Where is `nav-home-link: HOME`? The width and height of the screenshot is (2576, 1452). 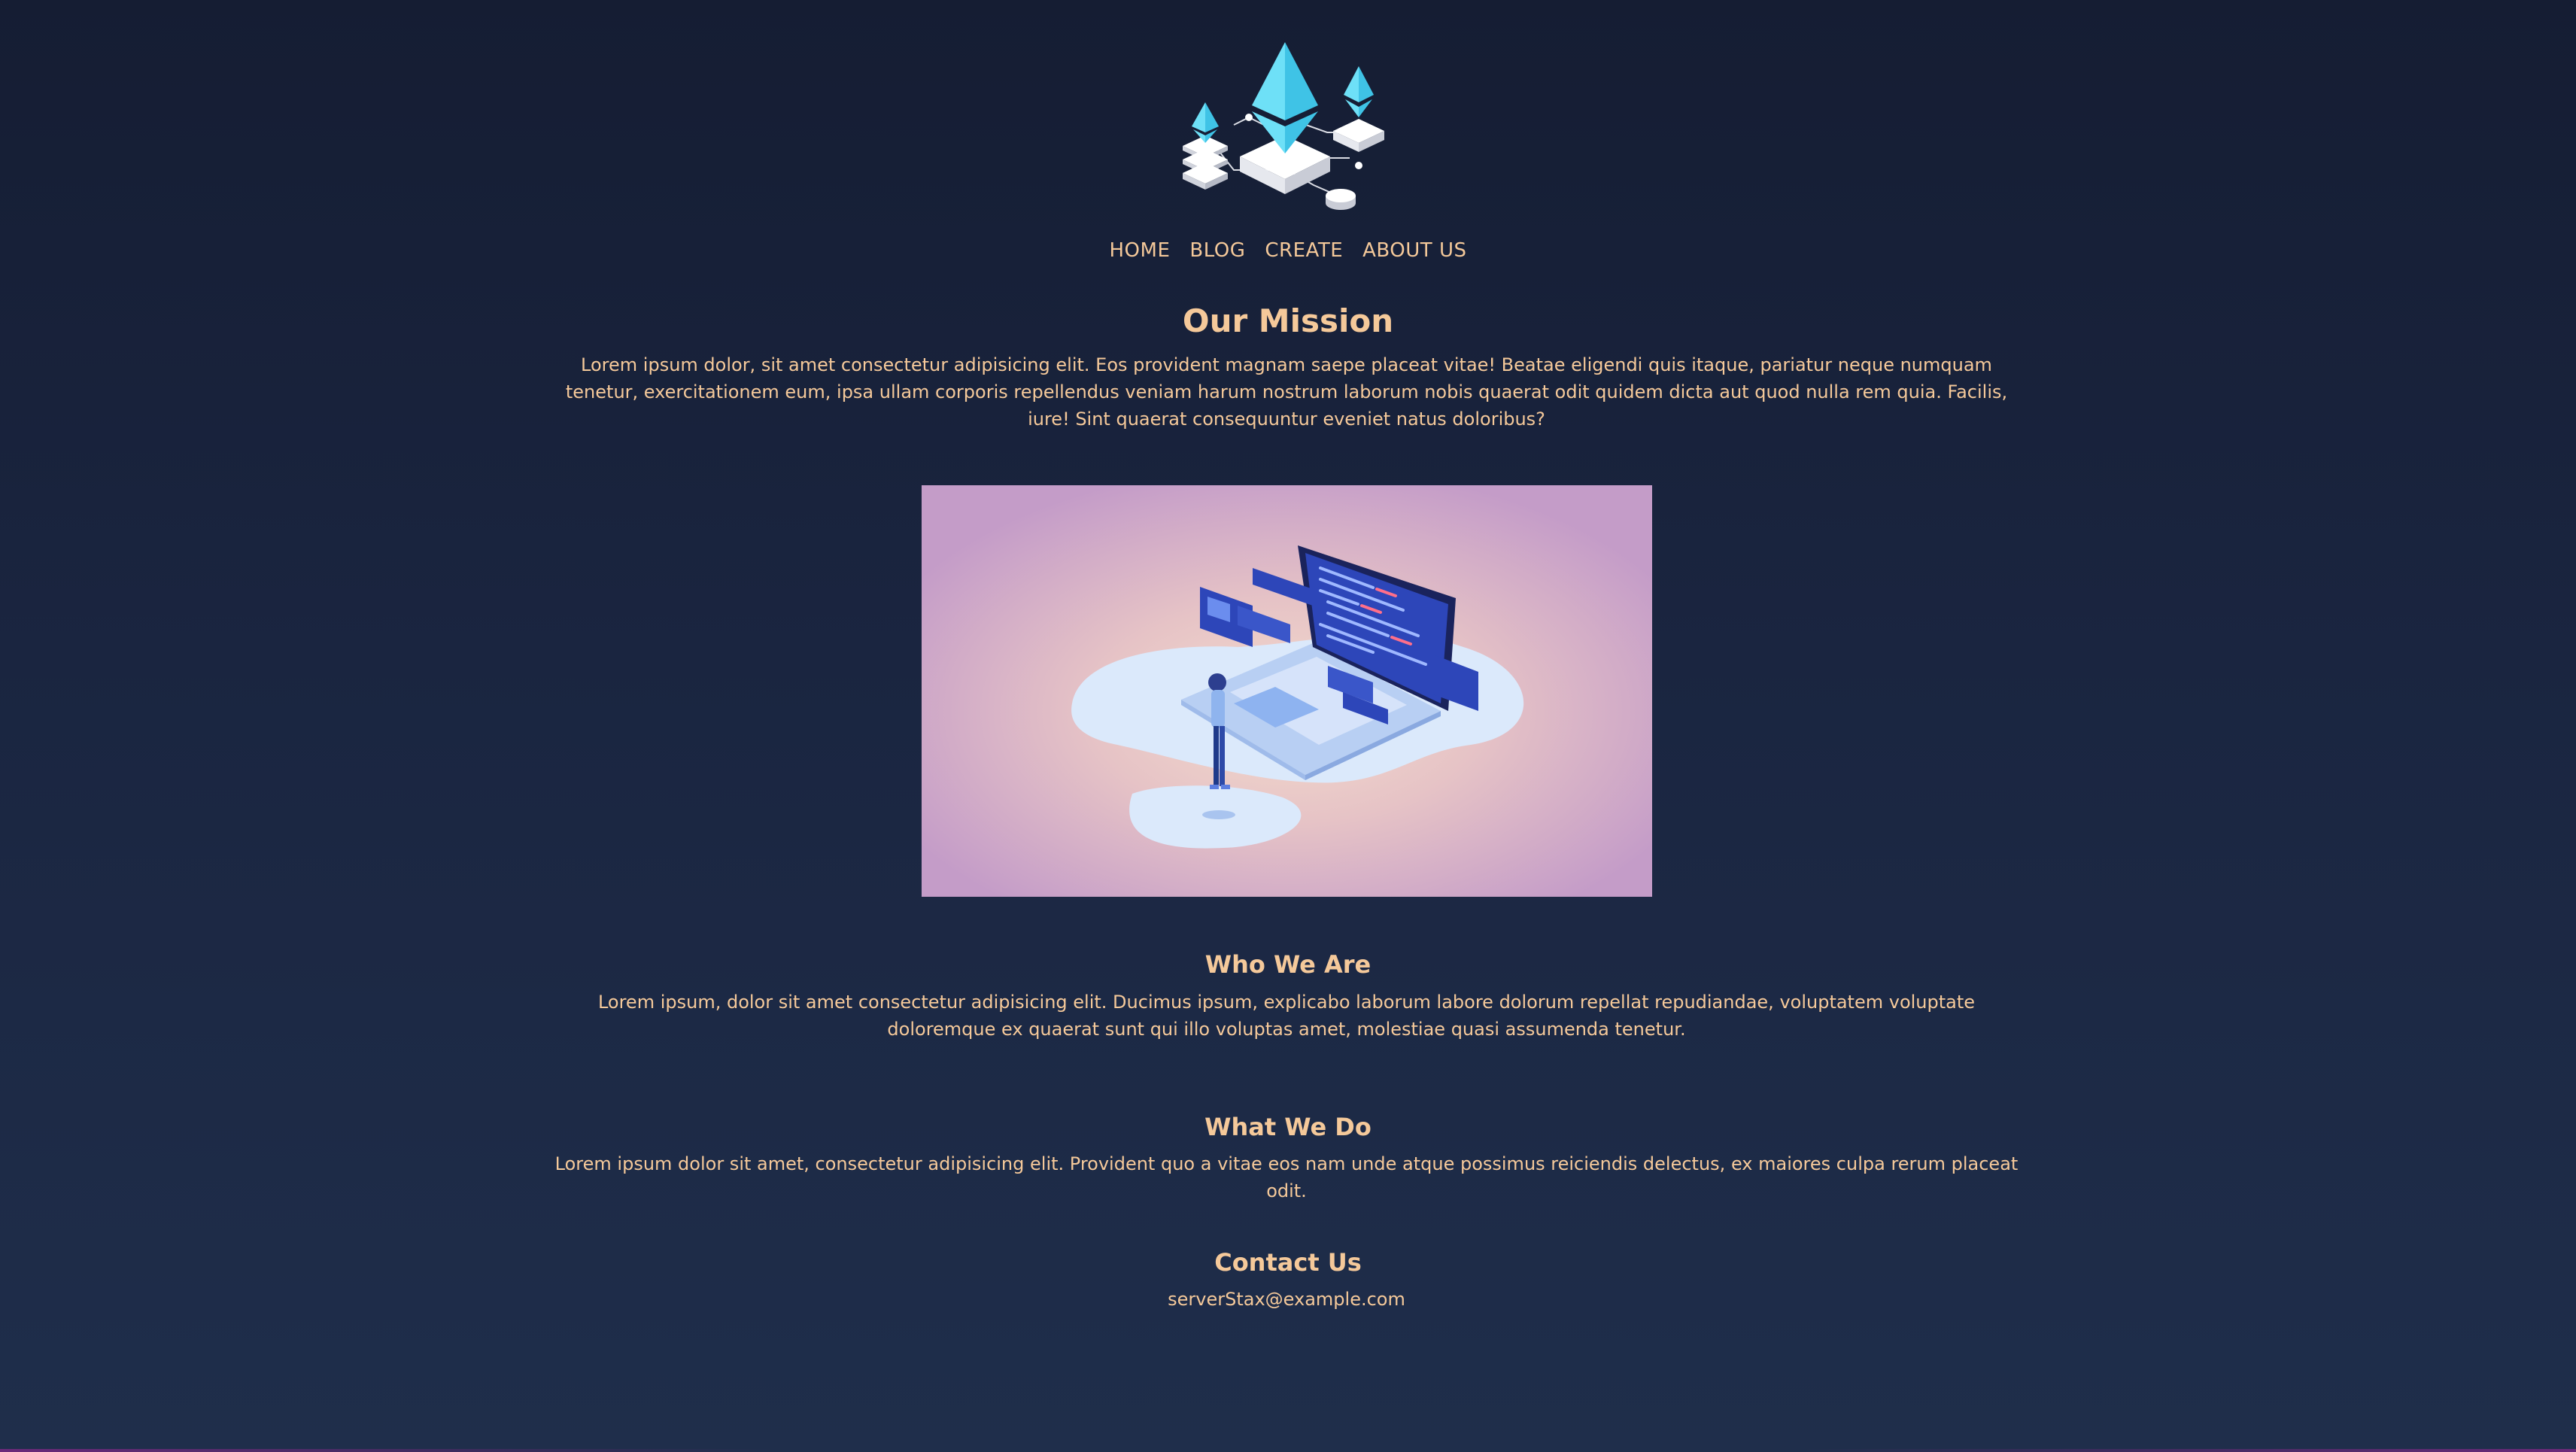
nav-home-link: HOME is located at coordinates (1141, 251).